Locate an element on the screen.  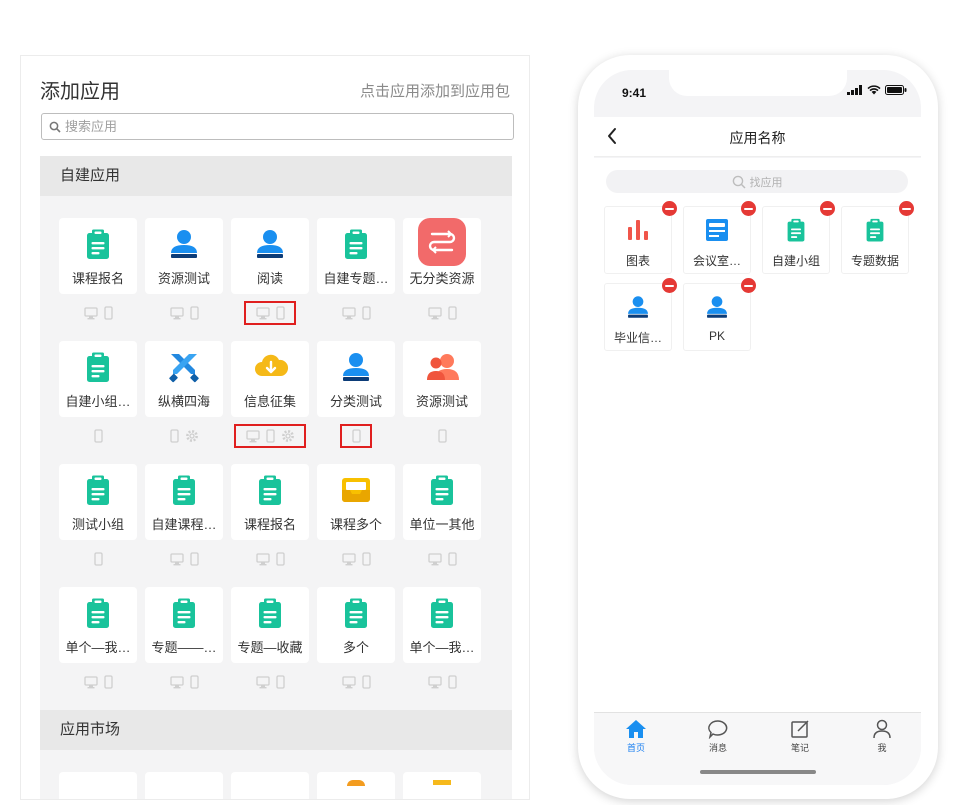
phone-navbar: 应用名称 is located at coordinates (757, 137).